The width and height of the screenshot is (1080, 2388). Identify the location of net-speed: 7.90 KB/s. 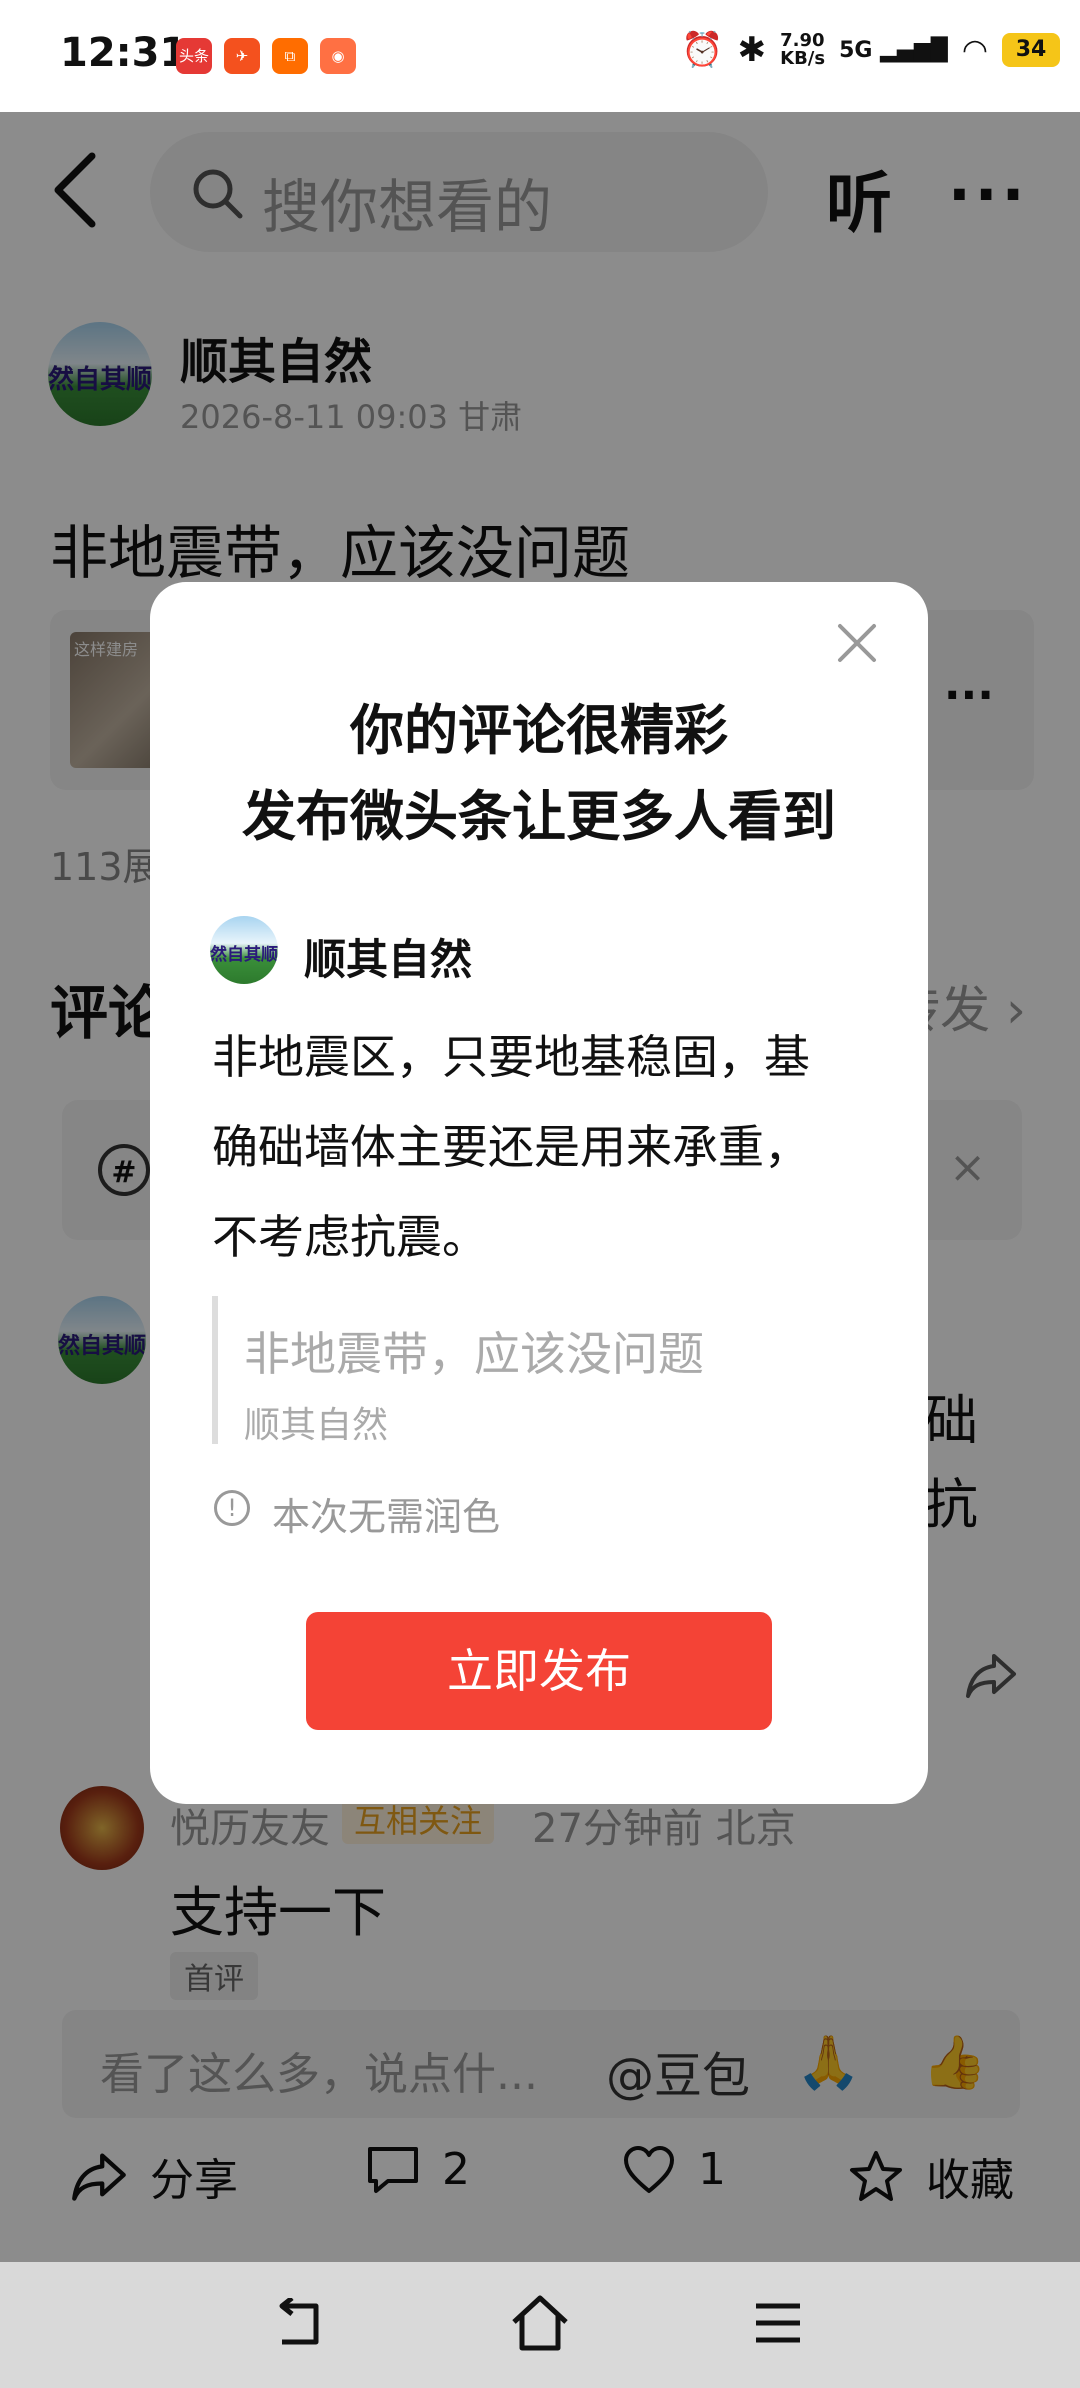
(803, 49).